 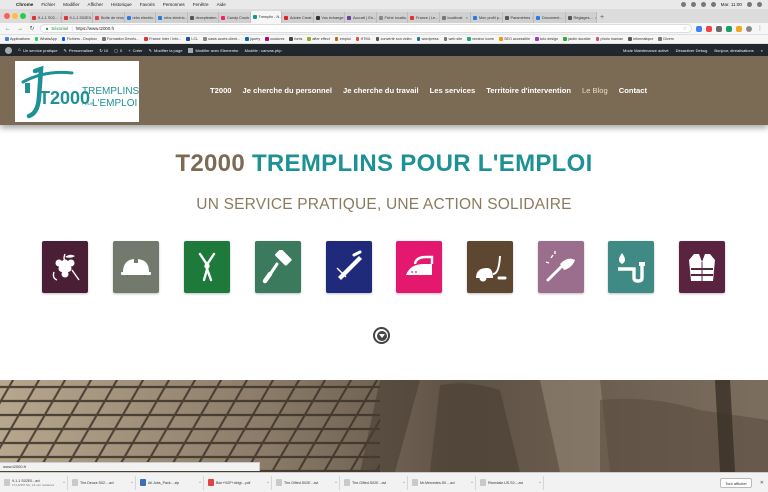 I want to click on show-all-downloads-button: Tout afficher, so click(x=736, y=482).